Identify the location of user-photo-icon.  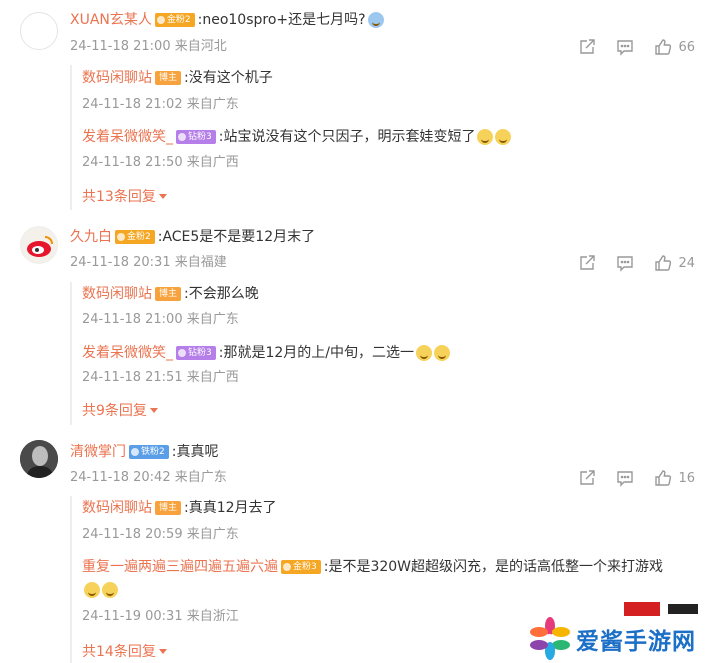
(39, 459).